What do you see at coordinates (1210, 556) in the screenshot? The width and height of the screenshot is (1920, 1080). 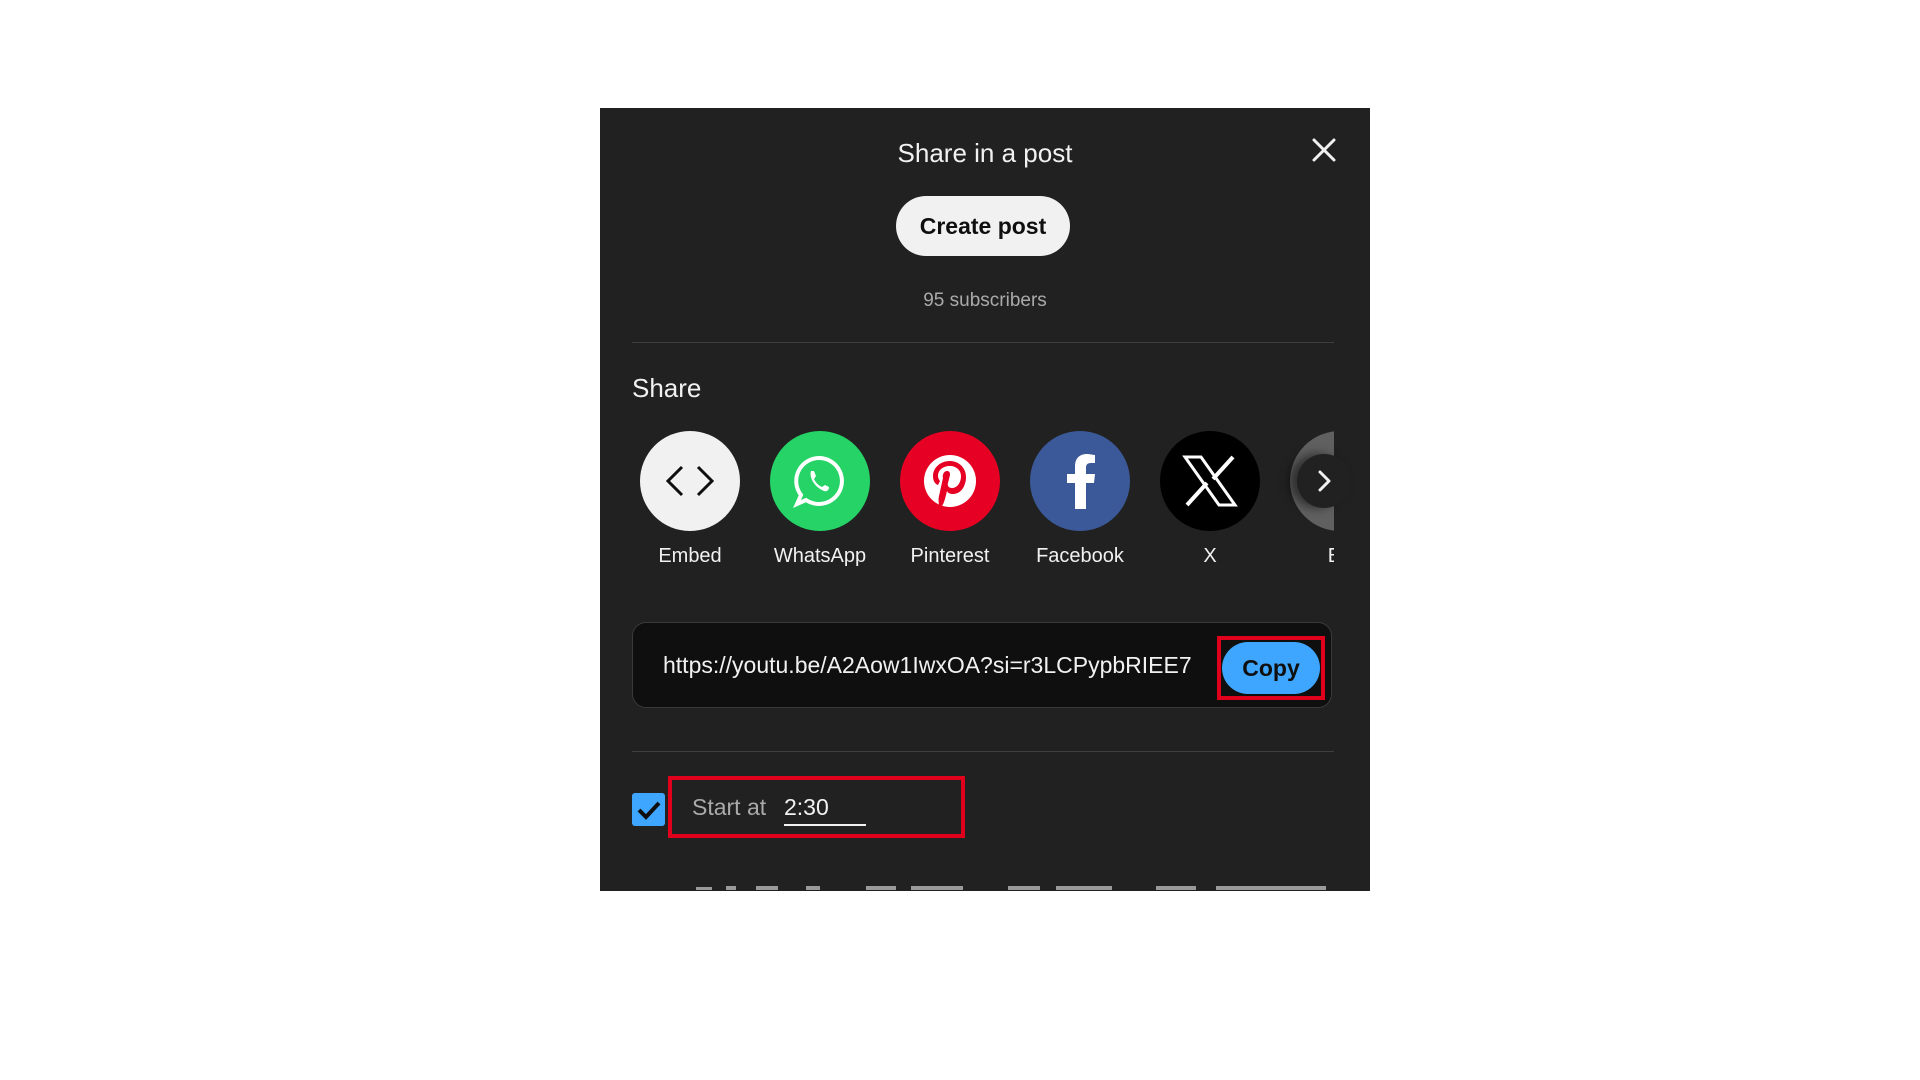 I see `share-label-x: X` at bounding box center [1210, 556].